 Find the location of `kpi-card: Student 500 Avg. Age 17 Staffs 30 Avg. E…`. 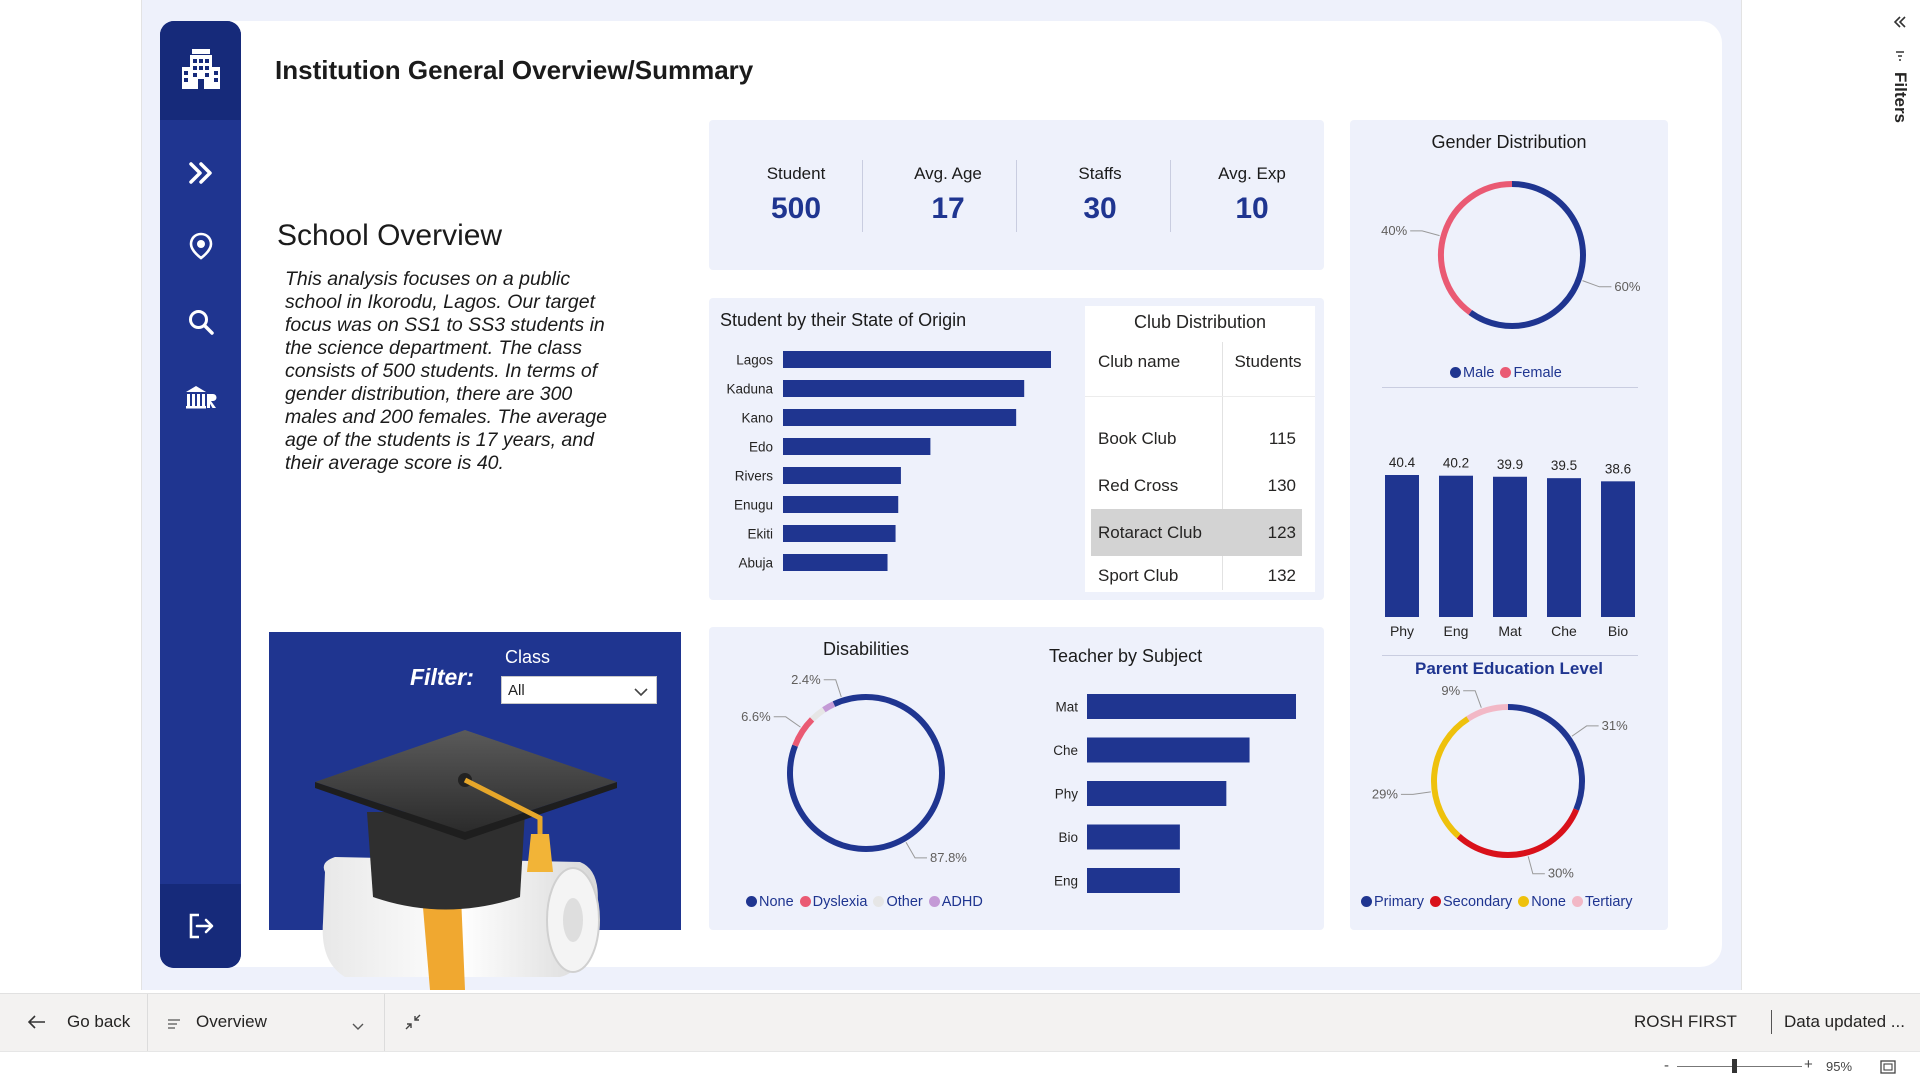

kpi-card: Student 500 Avg. Age 17 Staffs 30 Avg. E… is located at coordinates (1016, 195).